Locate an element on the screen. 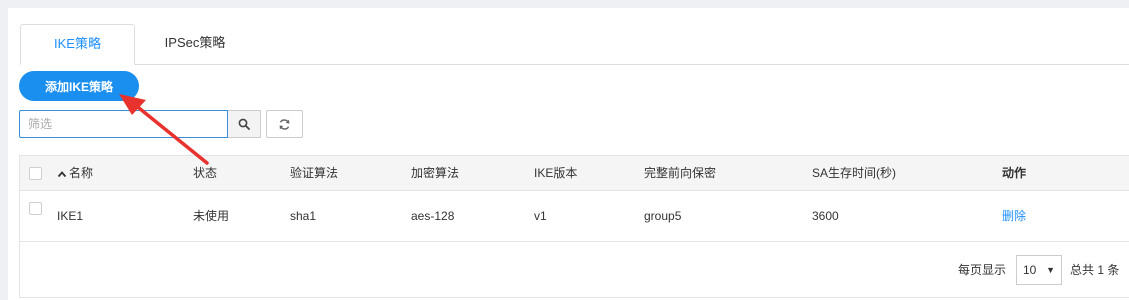 The image size is (1129, 300). tab-ipsec-policy: IPSec策略 is located at coordinates (195, 44).